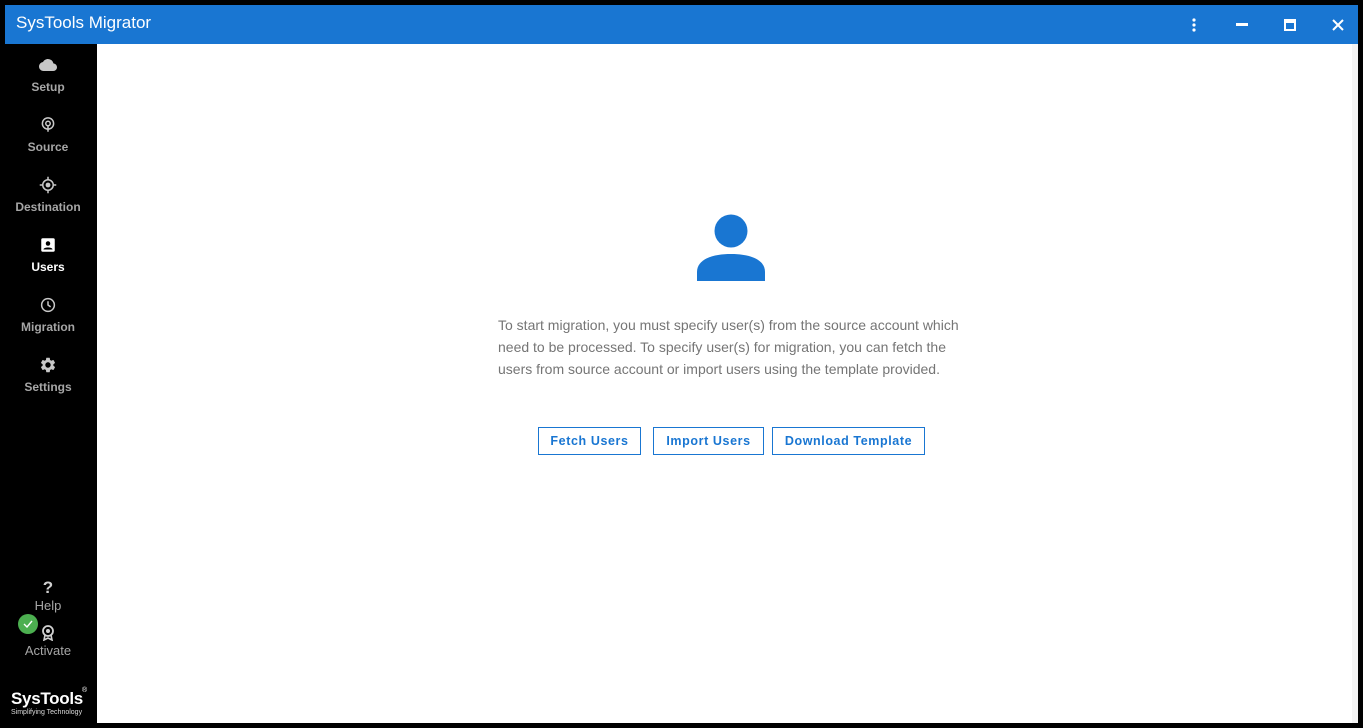 The image size is (1363, 728). Describe the element at coordinates (48, 124) in the screenshot. I see `source-icon` at that location.